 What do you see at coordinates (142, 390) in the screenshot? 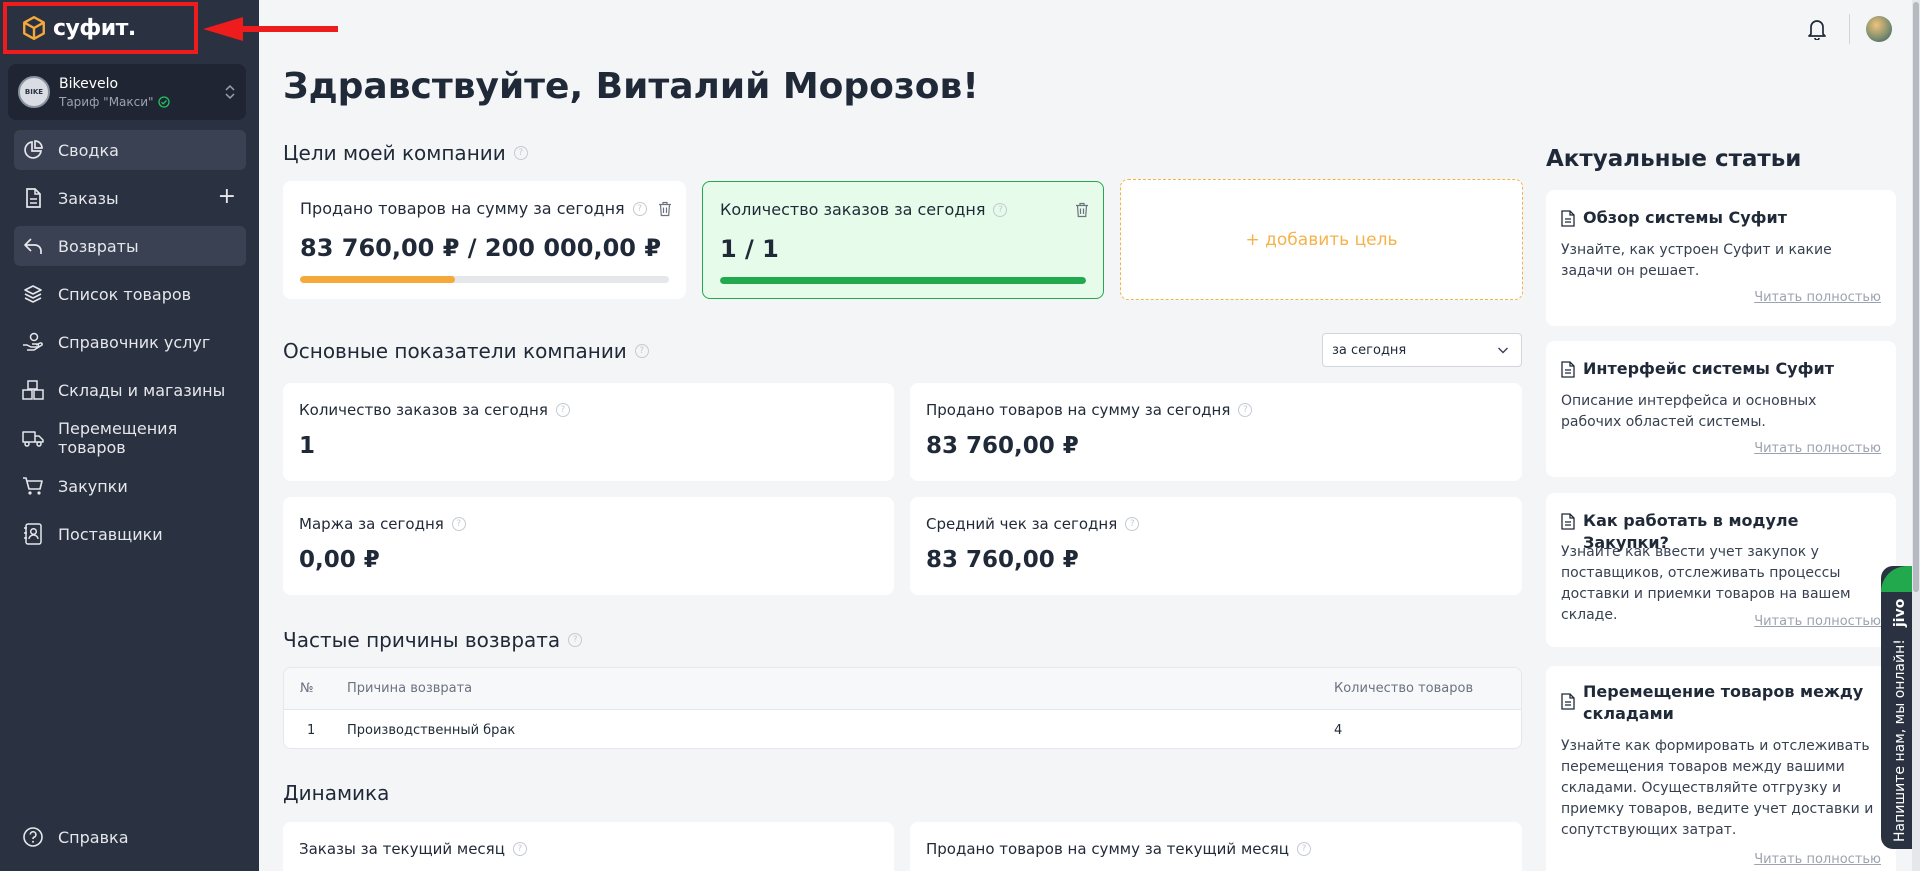
I see `nav-label: Склады и магазины` at bounding box center [142, 390].